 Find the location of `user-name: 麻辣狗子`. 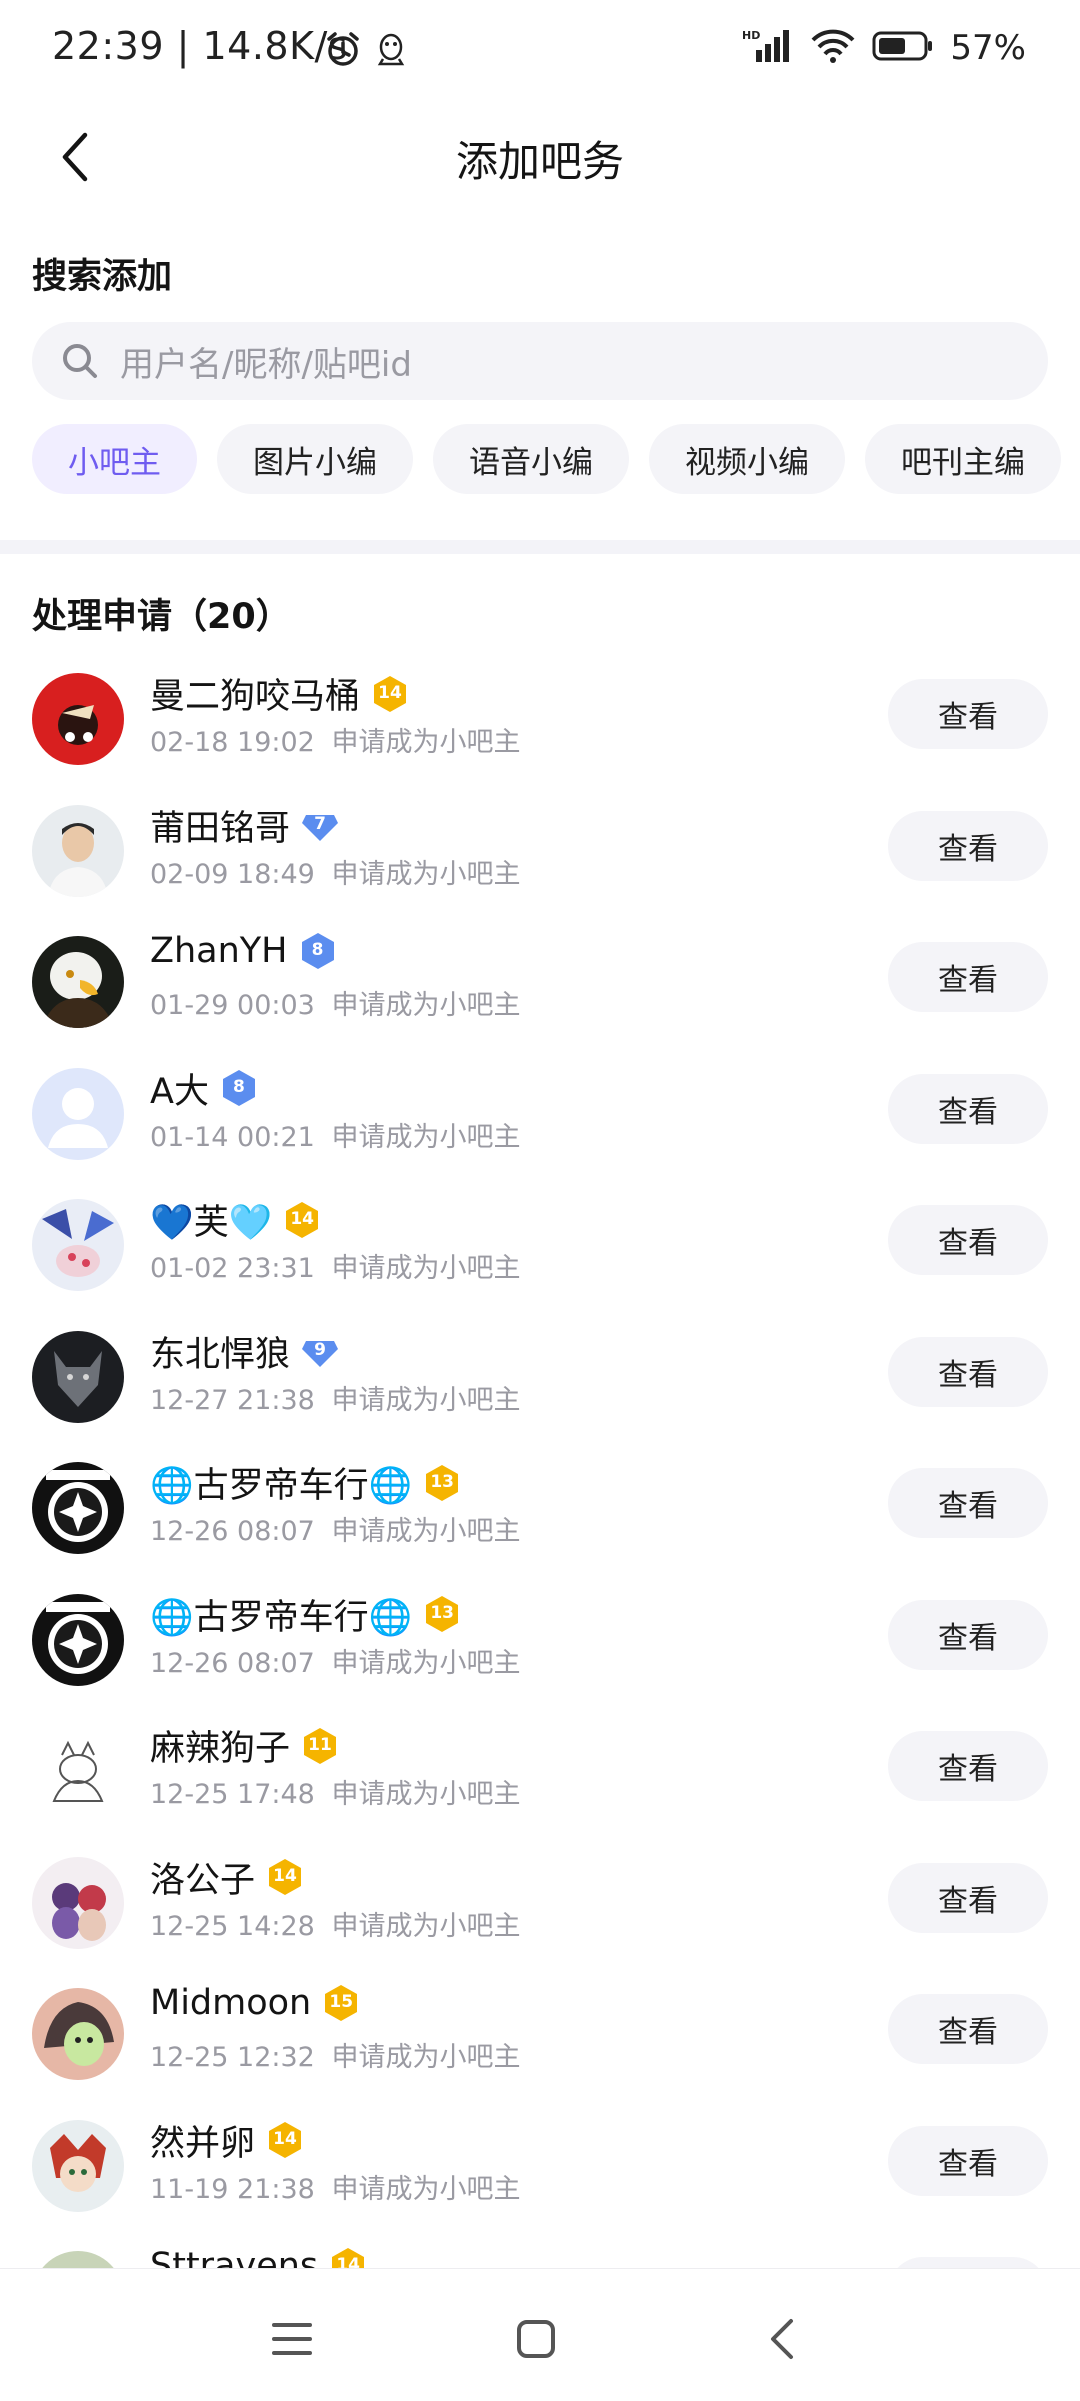

user-name: 麻辣狗子 is located at coordinates (220, 1749).